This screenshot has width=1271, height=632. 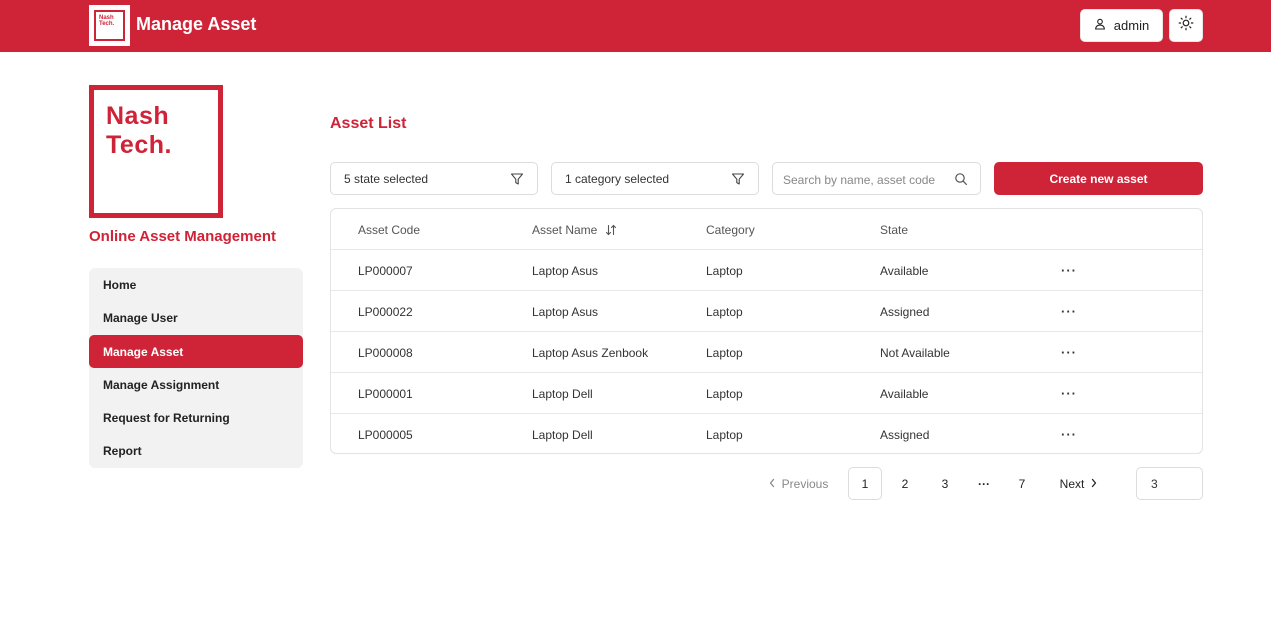 I want to click on top-bar: Nash Tech. Manage Asset admin, so click(x=635, y=26).